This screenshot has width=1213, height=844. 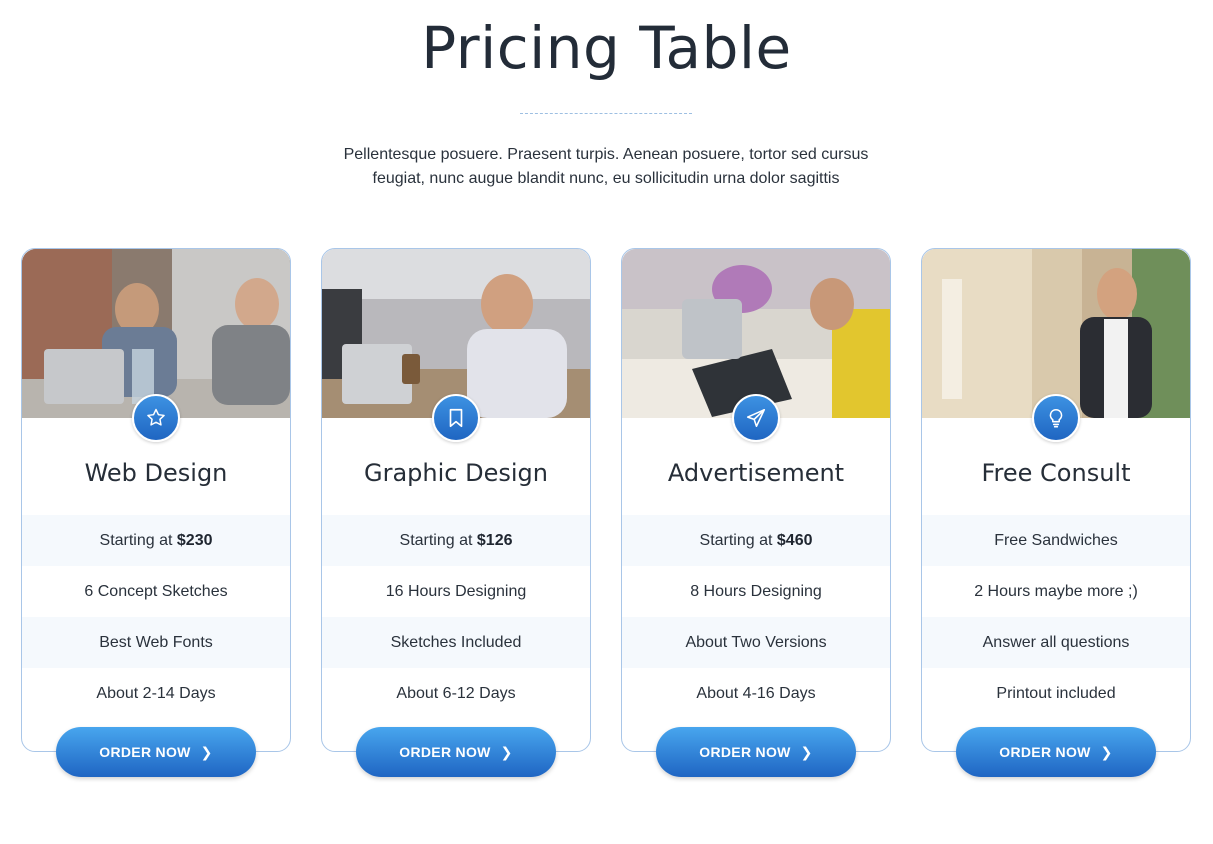 I want to click on feature-item: Printout included, so click(x=1056, y=693).